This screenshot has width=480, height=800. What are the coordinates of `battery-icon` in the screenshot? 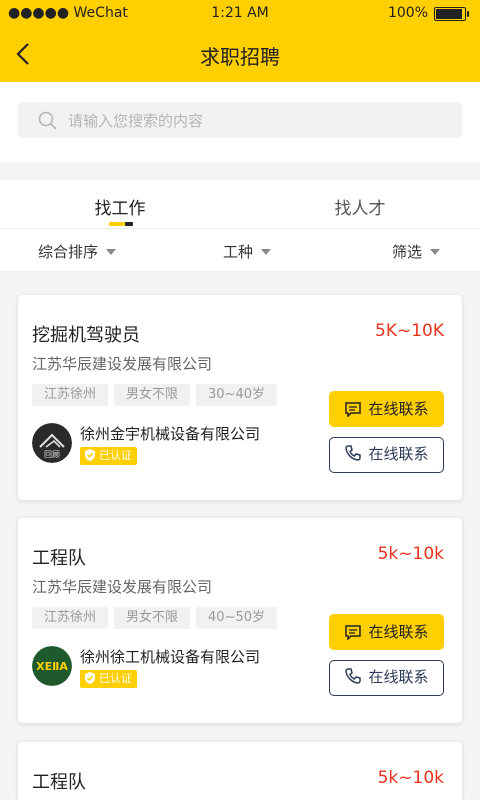 It's located at (451, 14).